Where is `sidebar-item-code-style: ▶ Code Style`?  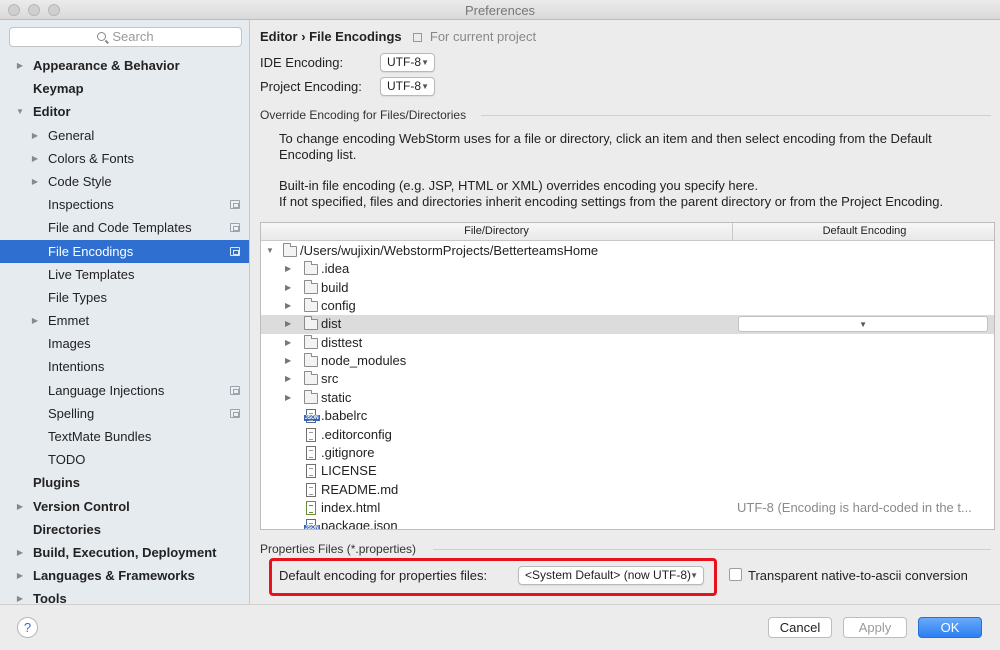
sidebar-item-code-style: ▶ Code Style is located at coordinates (124, 181).